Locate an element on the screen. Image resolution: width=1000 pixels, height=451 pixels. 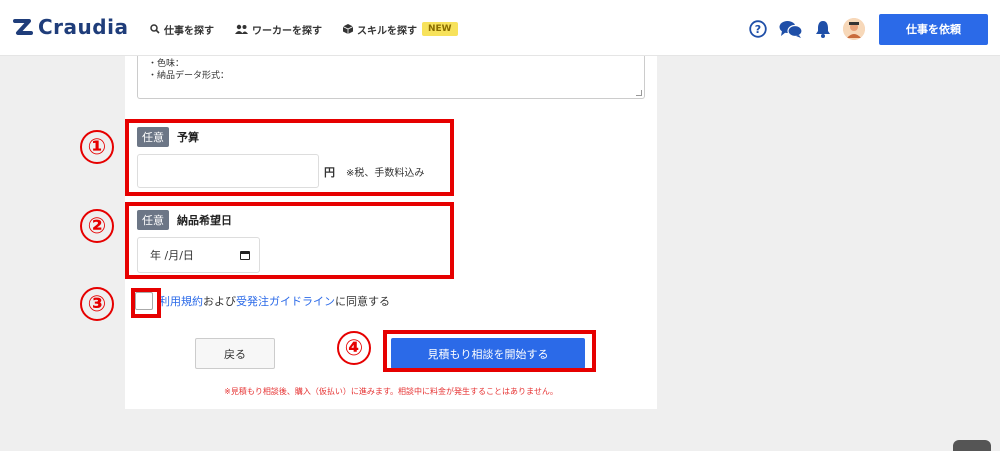
cube-icon is located at coordinates (348, 29).